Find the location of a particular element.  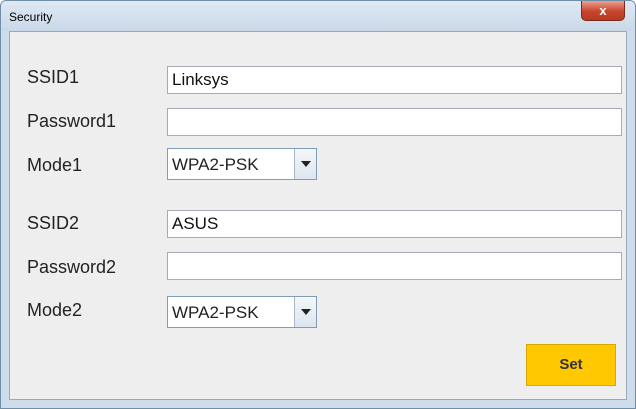

mode1-dropdown-button is located at coordinates (305, 164).